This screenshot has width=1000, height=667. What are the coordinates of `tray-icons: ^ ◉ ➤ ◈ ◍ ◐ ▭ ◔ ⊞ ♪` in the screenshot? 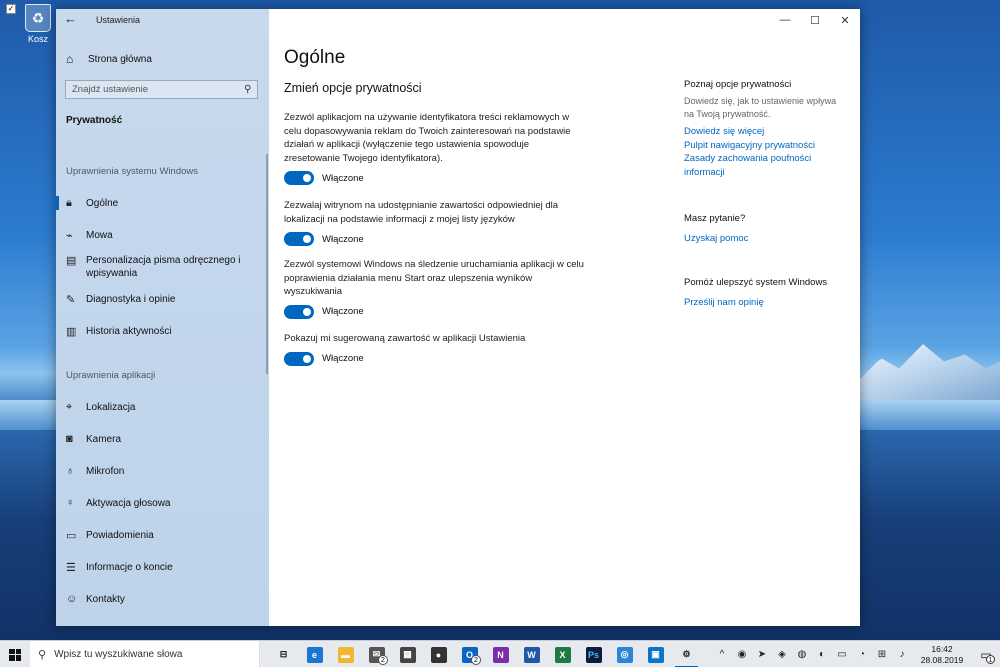 It's located at (812, 654).